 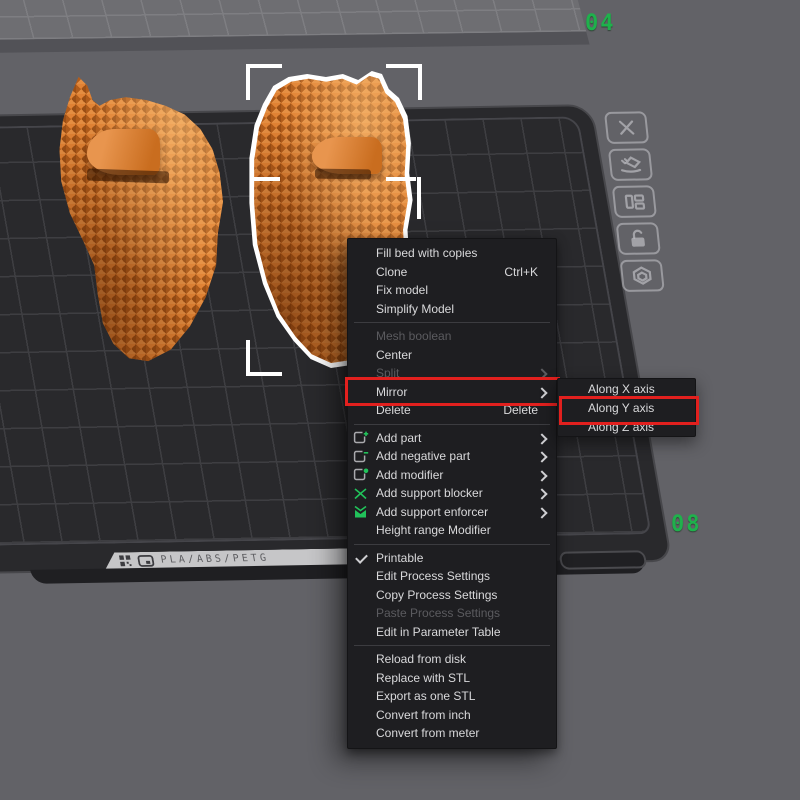 What do you see at coordinates (452, 512) in the screenshot?
I see `menu-item-add-support-enforcer: Add support enforcer` at bounding box center [452, 512].